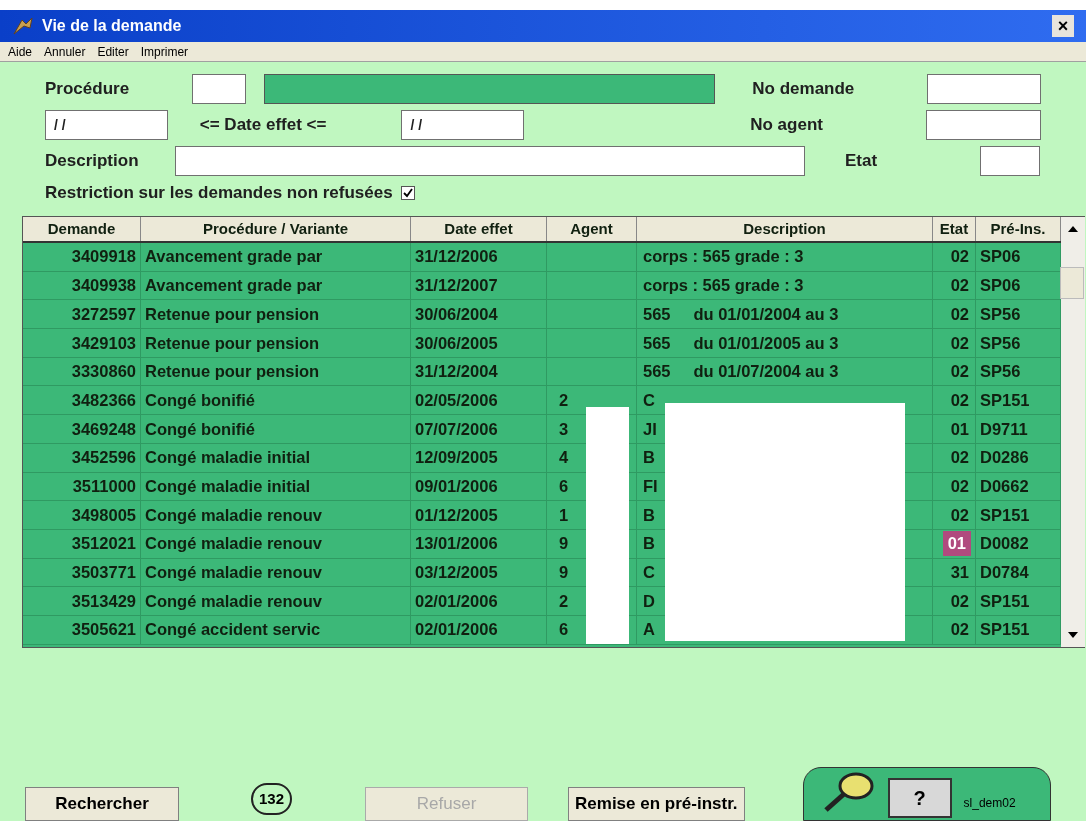 This screenshot has width=1086, height=821. Describe the element at coordinates (479, 429) in the screenshot. I see `table-cell: 07/07/2006` at that location.